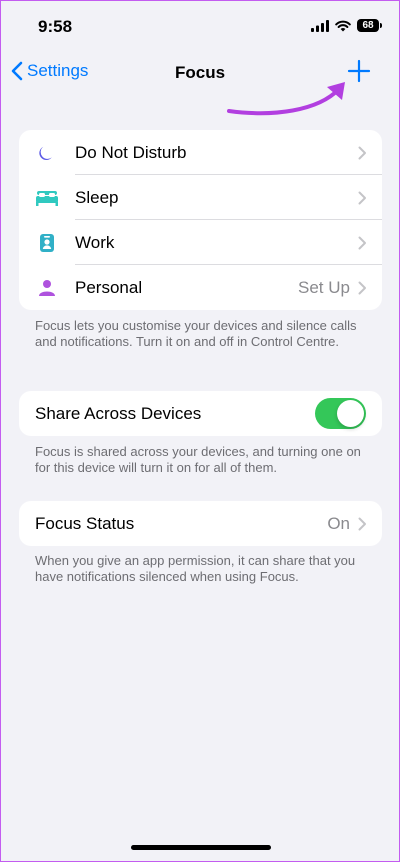  Describe the element at coordinates (324, 287) in the screenshot. I see `set-up-label: Set Up` at that location.